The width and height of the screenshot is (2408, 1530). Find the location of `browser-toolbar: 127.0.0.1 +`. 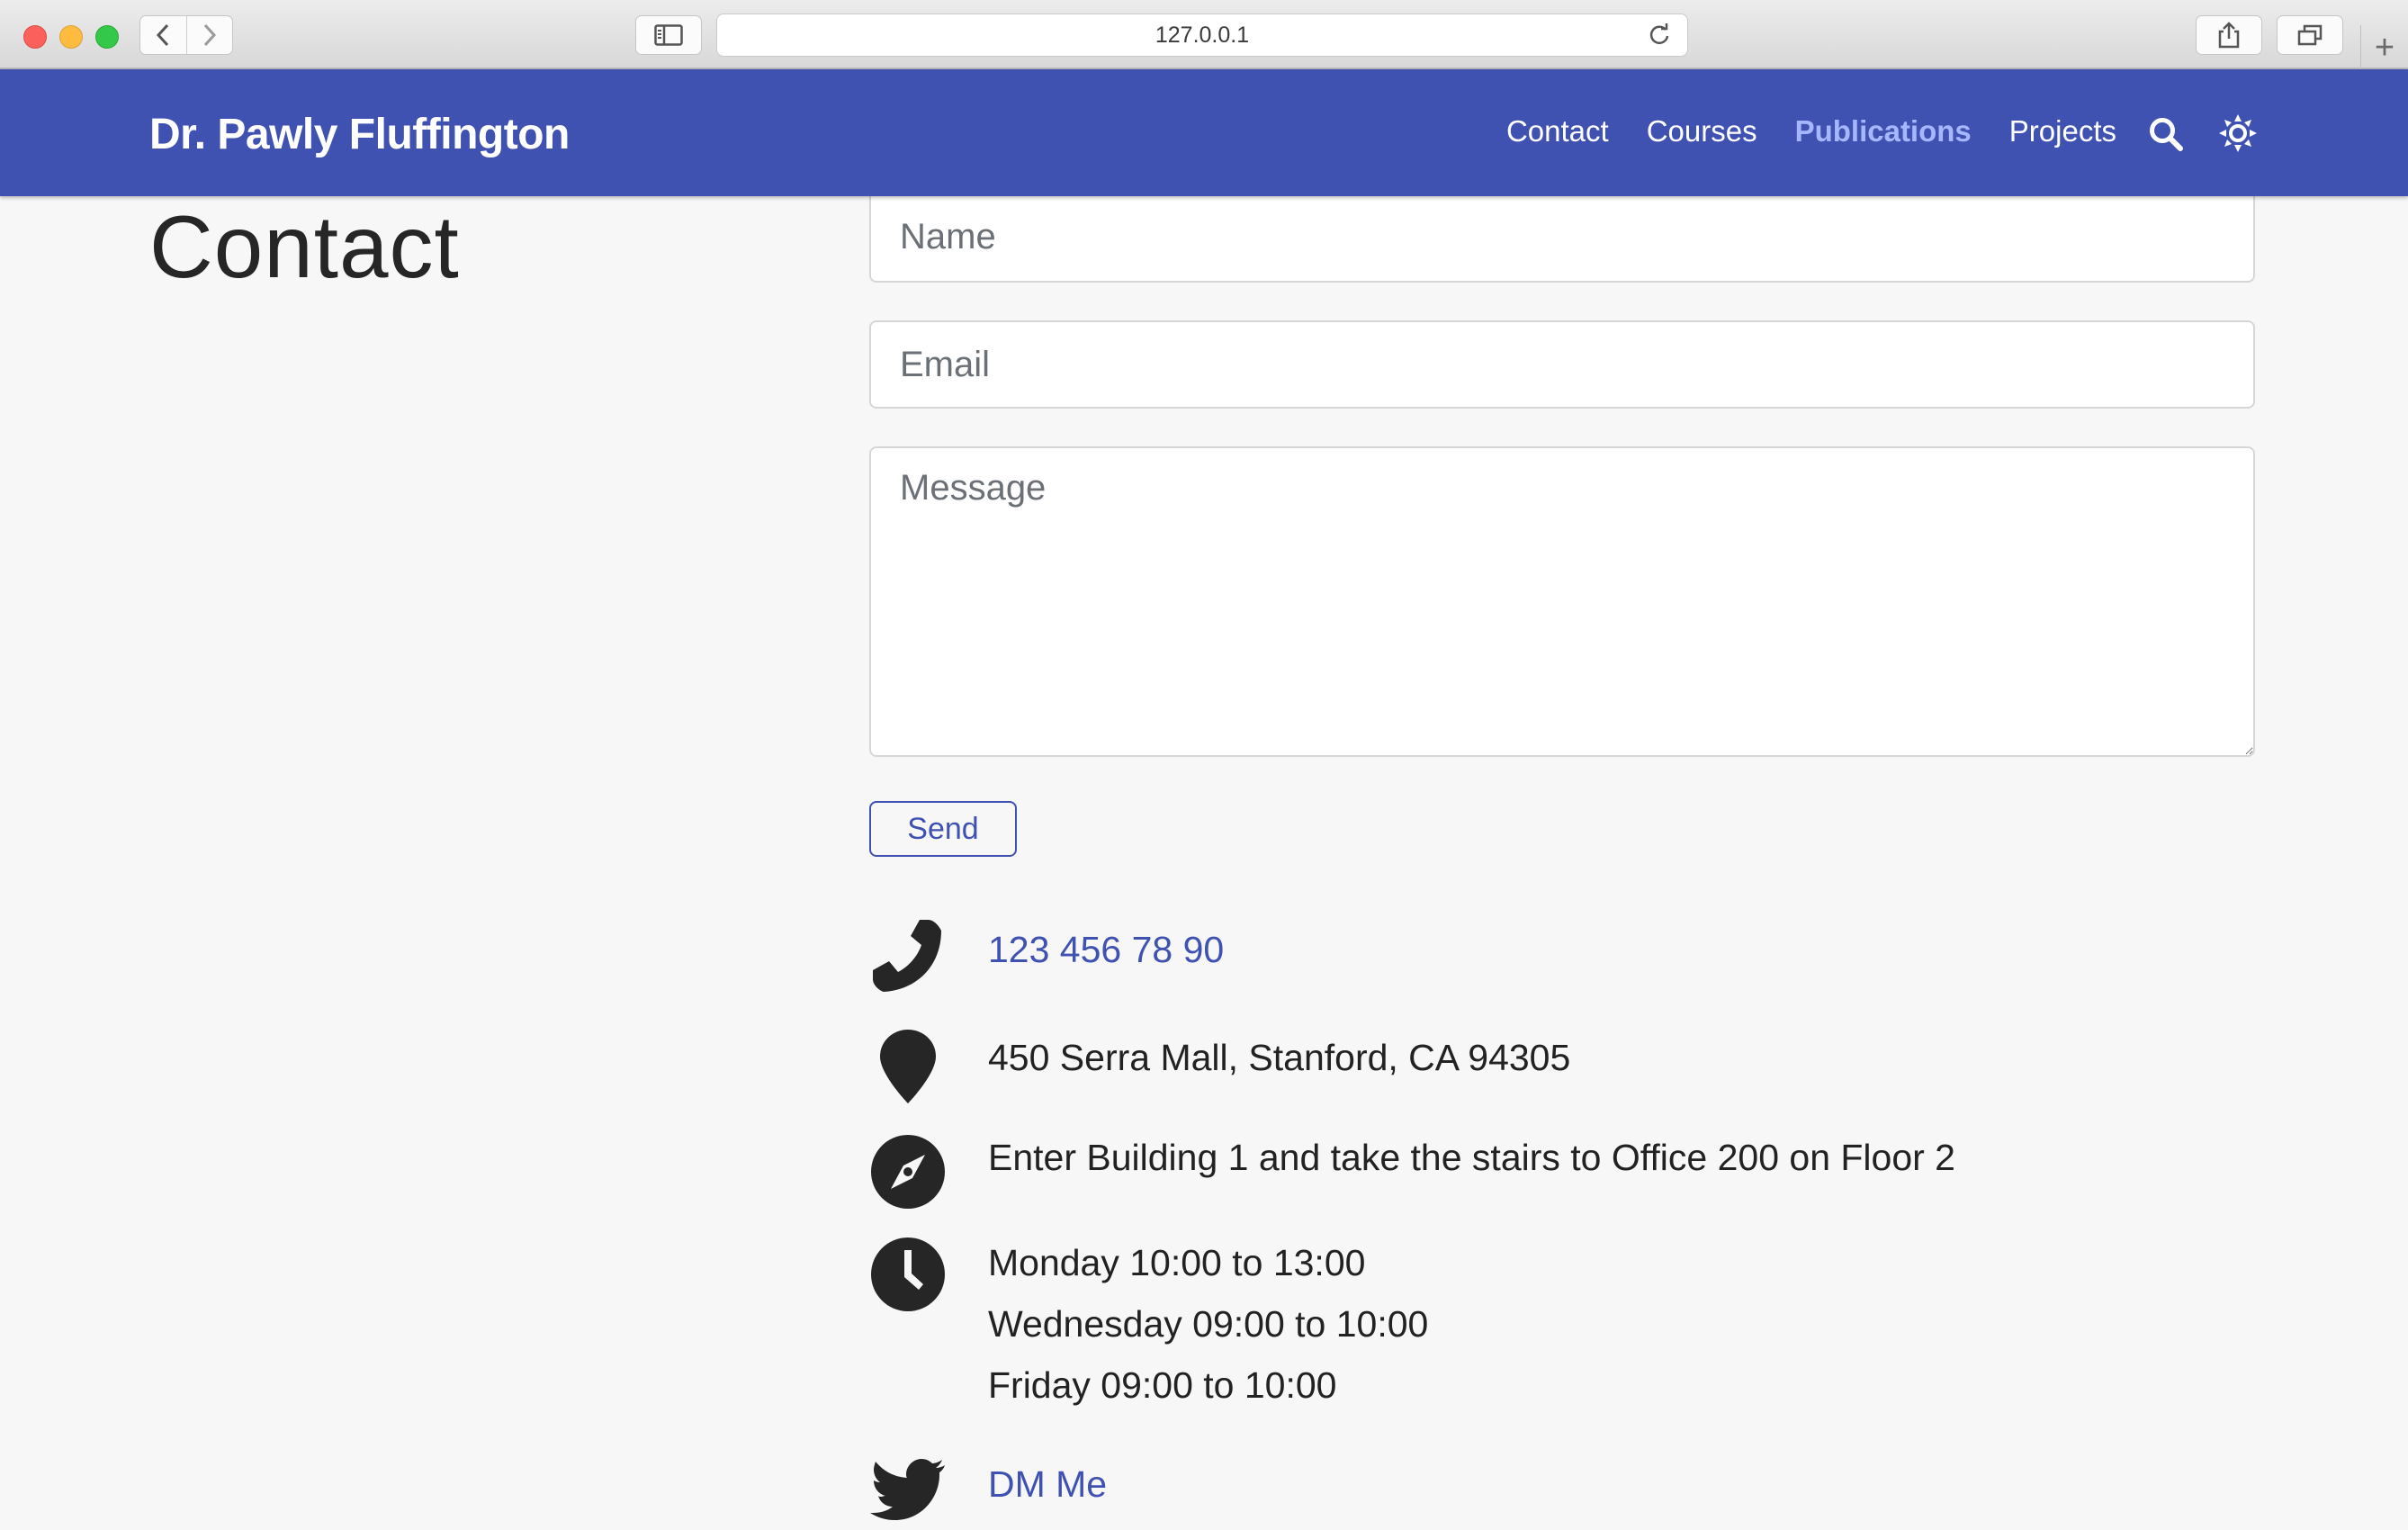

browser-toolbar: 127.0.0.1 + is located at coordinates (1204, 35).